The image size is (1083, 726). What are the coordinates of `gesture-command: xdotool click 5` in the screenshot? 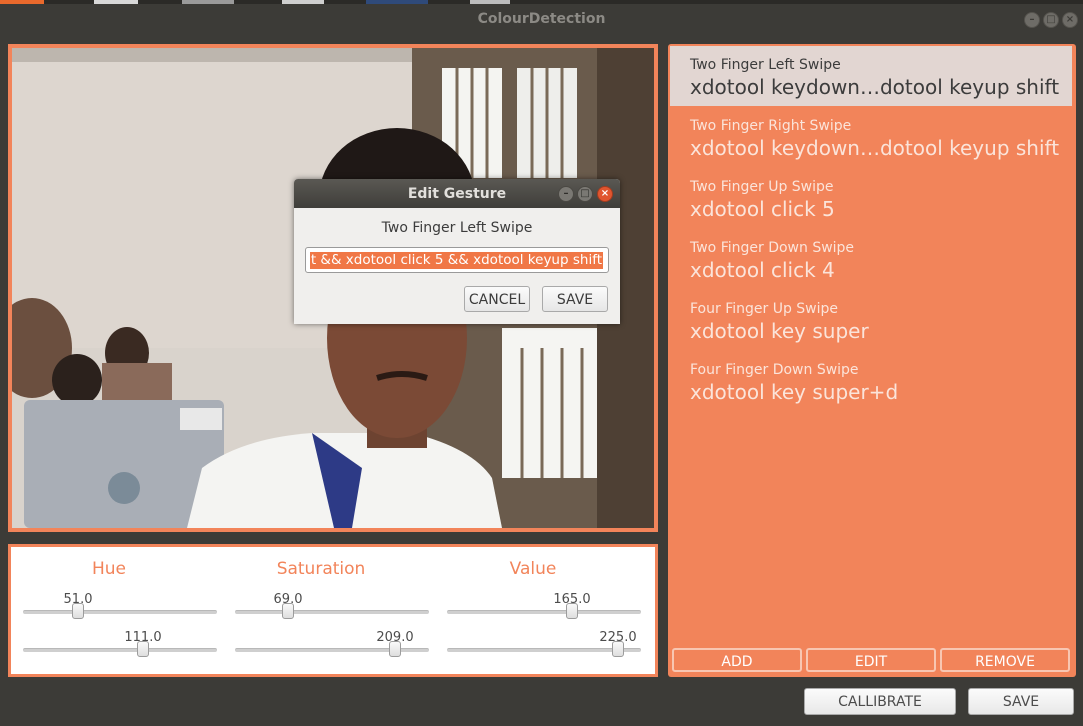 It's located at (762, 209).